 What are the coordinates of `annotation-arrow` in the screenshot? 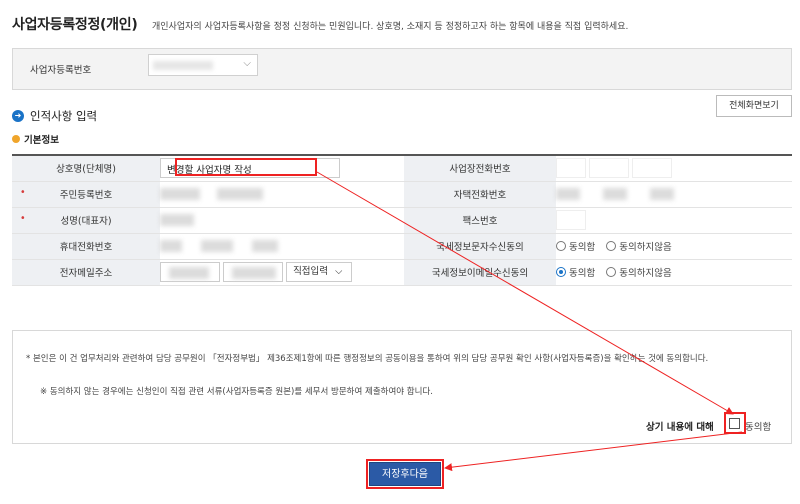 It's located at (593, 451).